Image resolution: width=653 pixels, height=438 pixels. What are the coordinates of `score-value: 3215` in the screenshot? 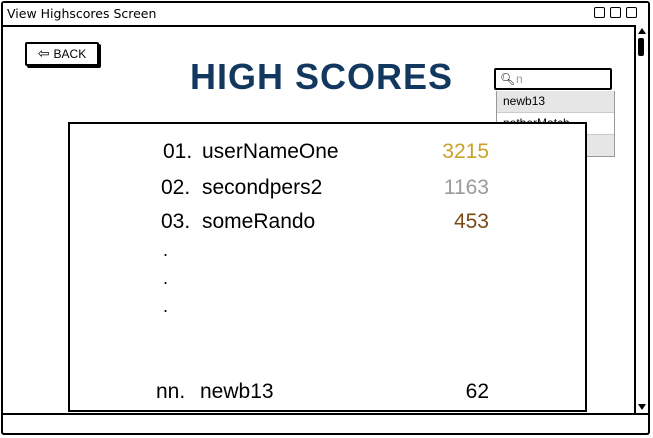 It's located at (465, 151).